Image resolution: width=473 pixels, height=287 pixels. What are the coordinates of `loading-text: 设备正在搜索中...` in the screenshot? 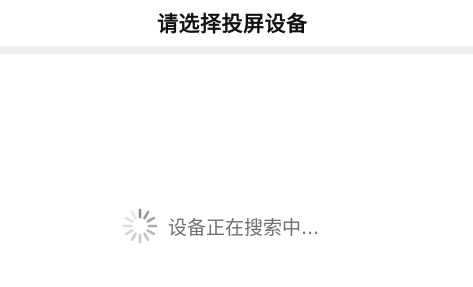 It's located at (244, 227).